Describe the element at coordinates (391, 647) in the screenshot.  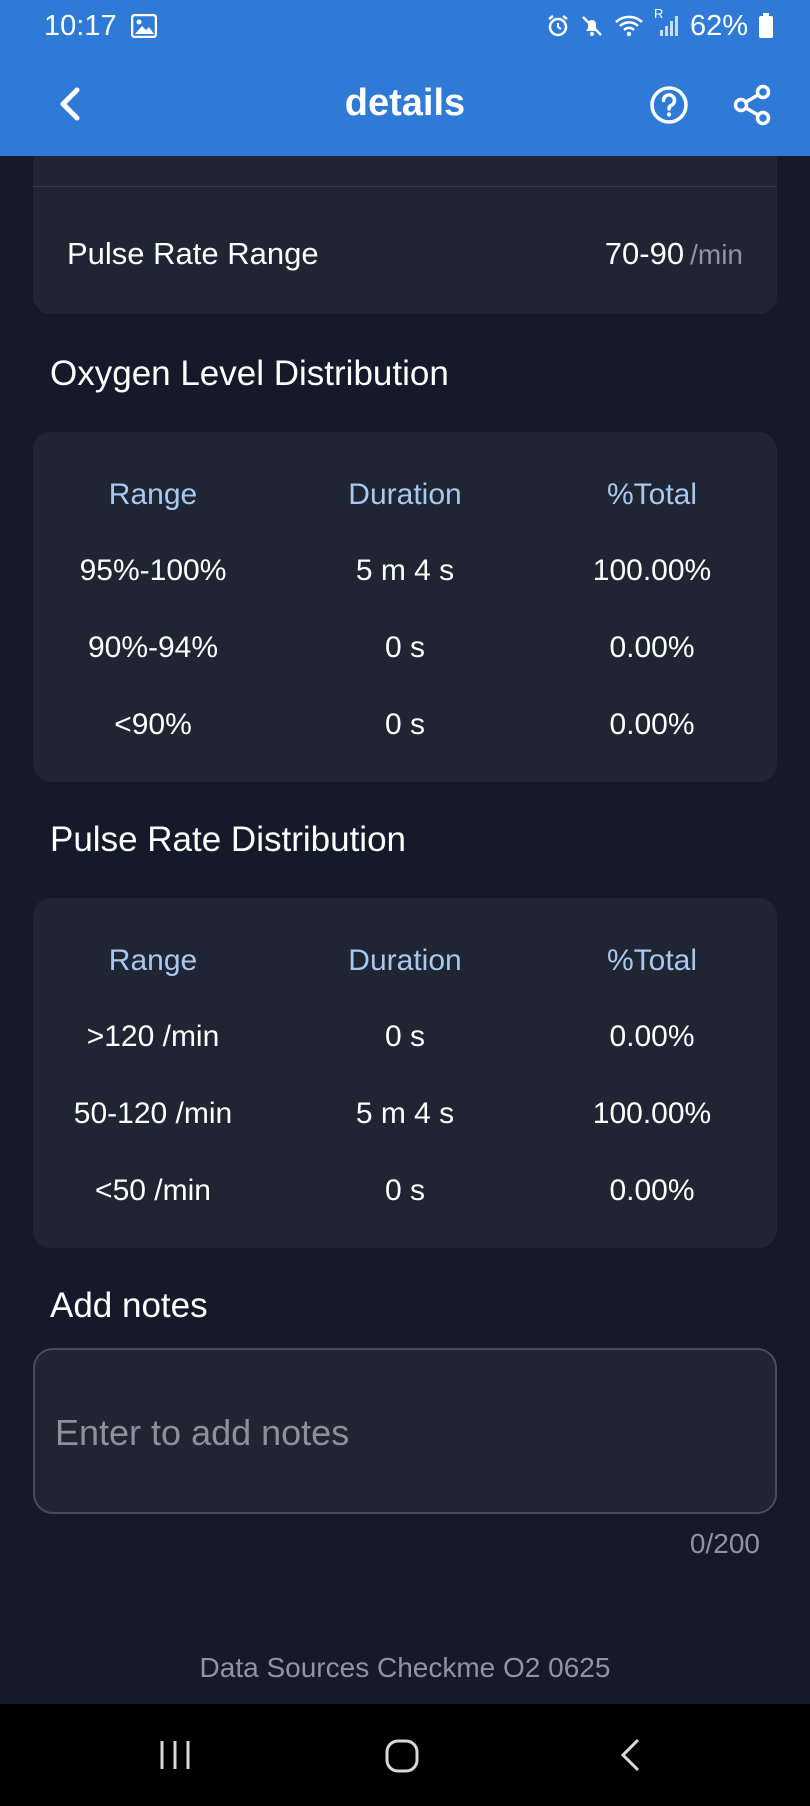
I see `table-row: 90%-94% 0 s 0.00%` at that location.